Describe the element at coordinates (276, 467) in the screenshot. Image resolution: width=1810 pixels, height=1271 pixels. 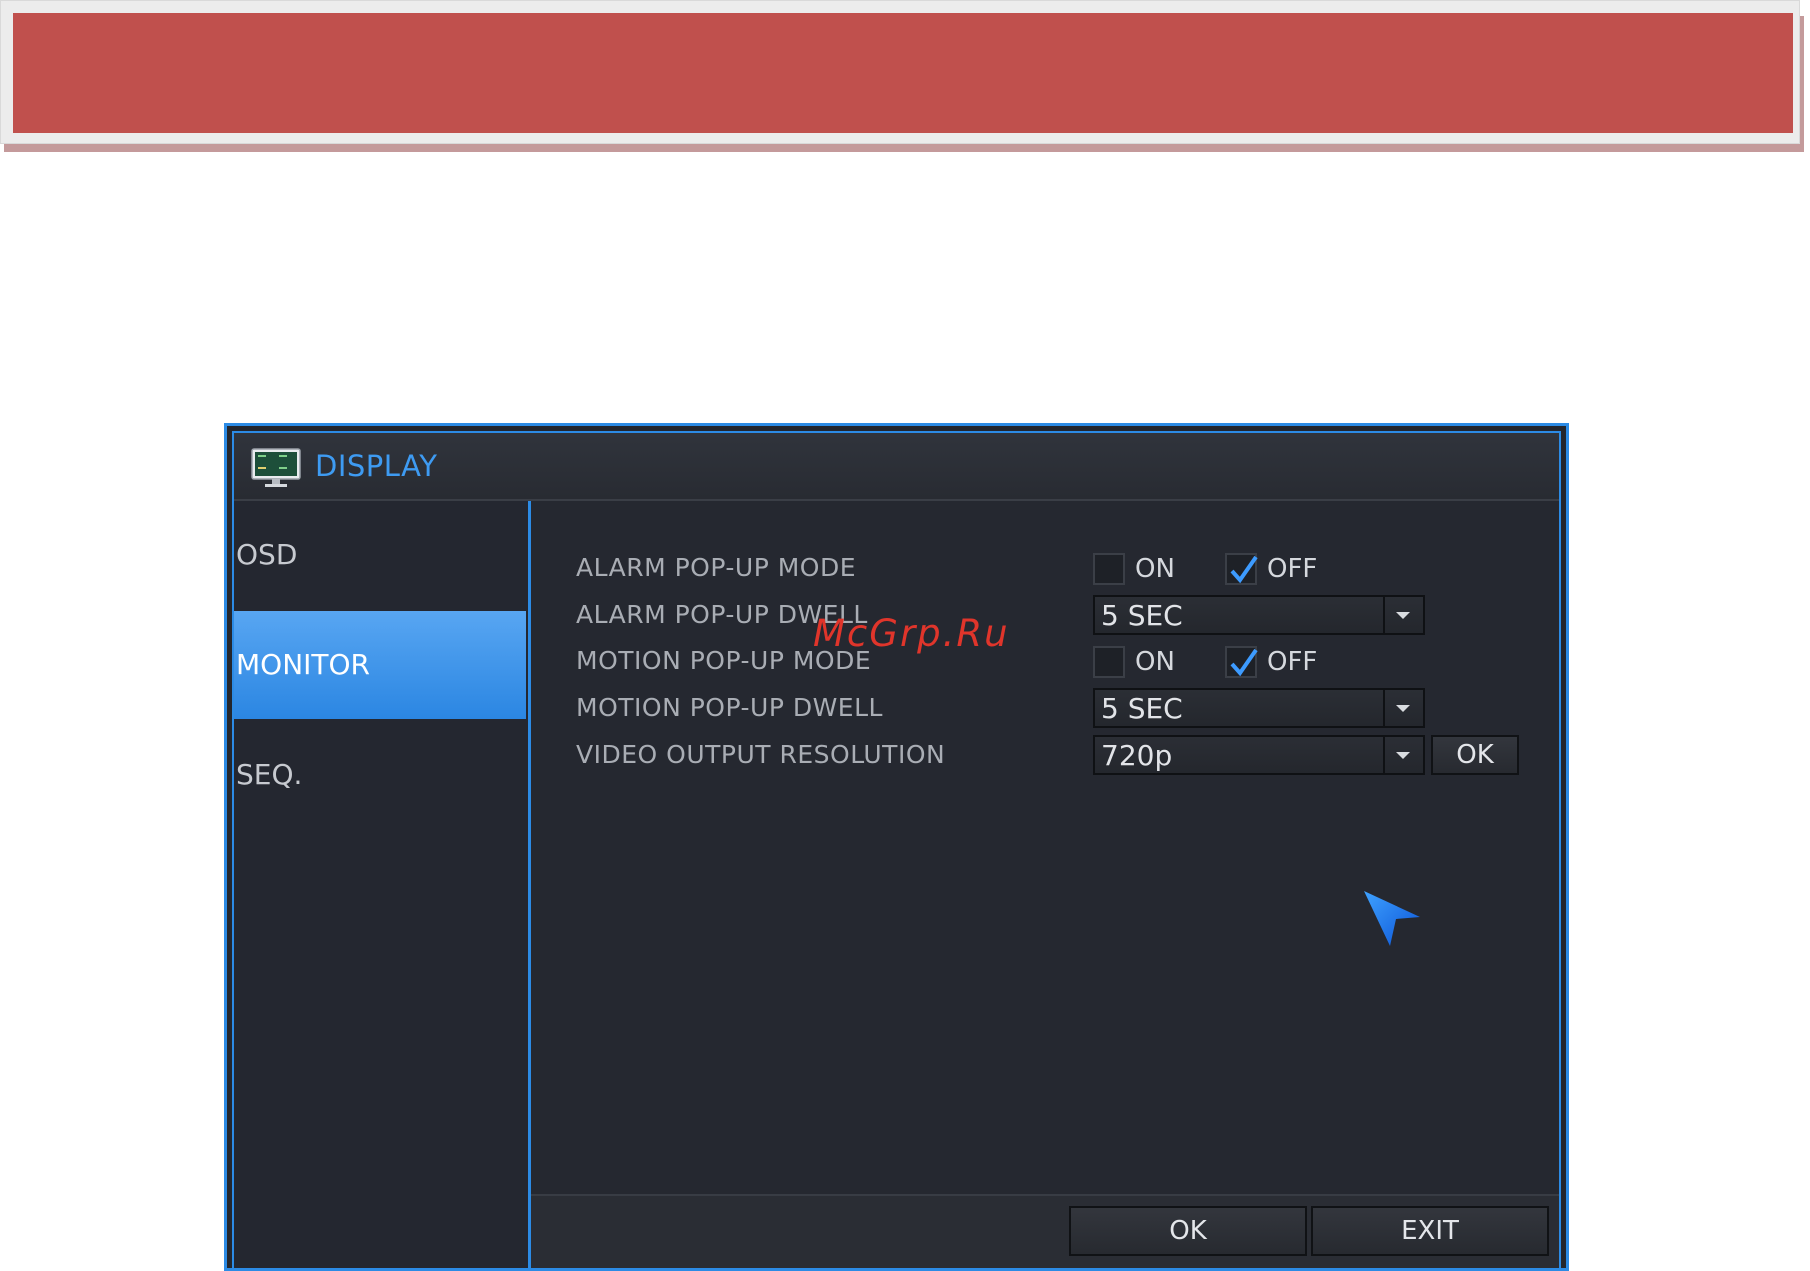
I see `monitor-icon` at that location.